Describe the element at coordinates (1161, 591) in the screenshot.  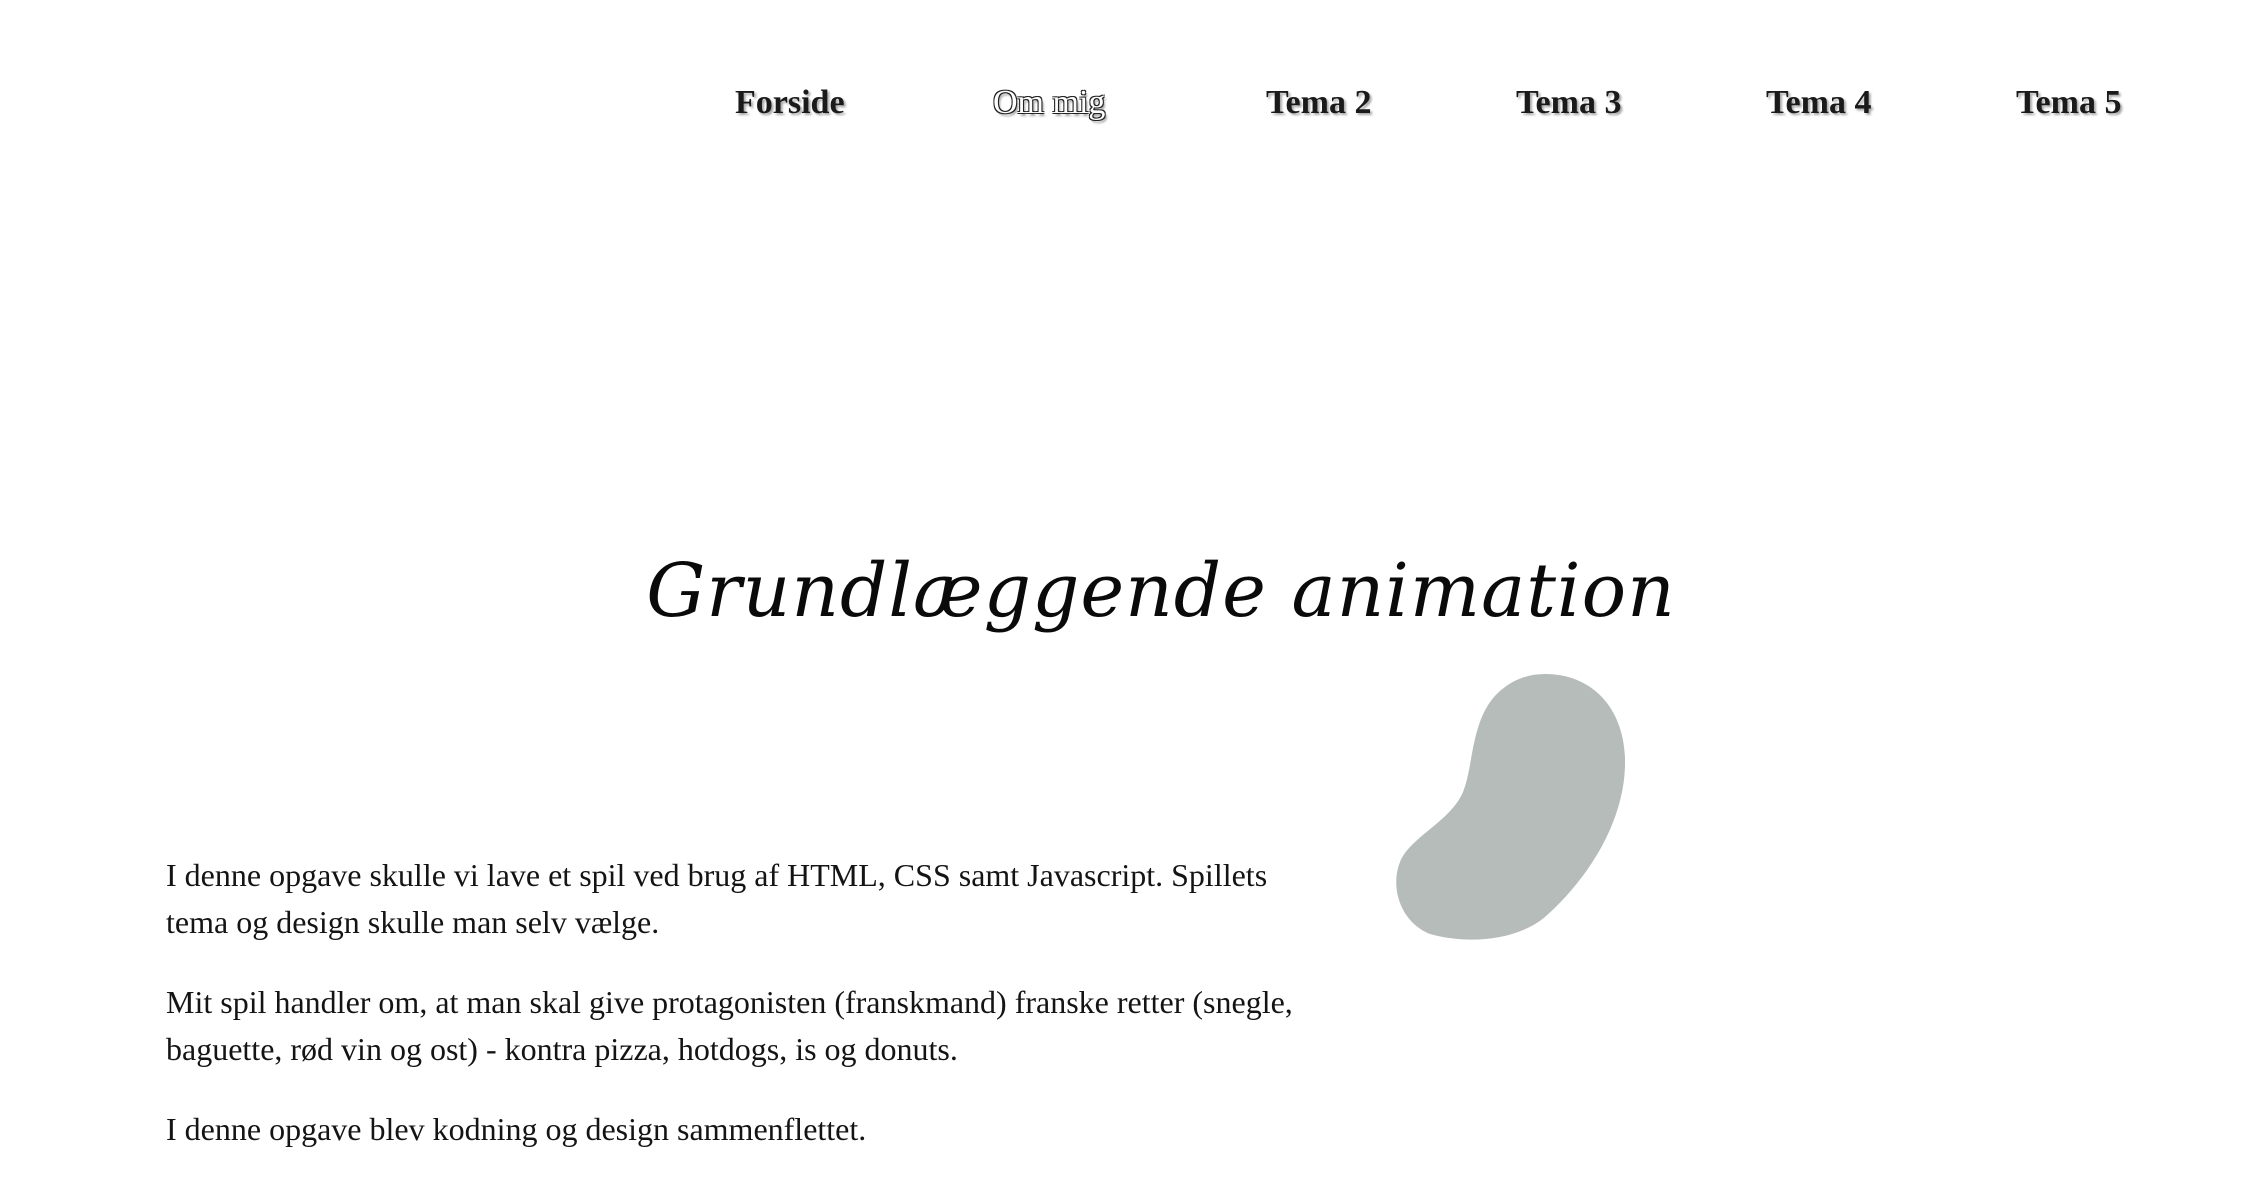
I see `page-title: Grundlæggende animation` at that location.